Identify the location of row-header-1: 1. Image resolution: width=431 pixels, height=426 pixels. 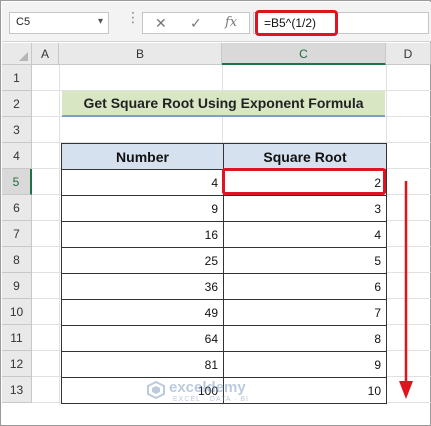
(17, 78).